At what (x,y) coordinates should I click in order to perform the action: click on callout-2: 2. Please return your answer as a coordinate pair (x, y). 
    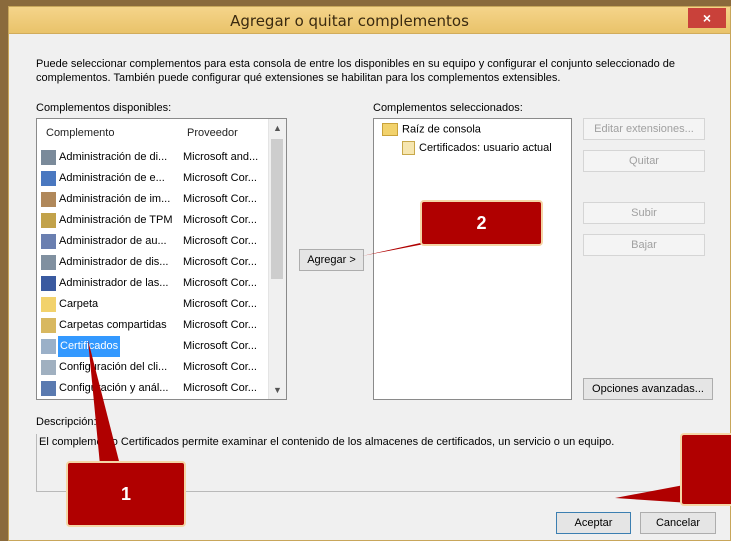
    Looking at the image, I should click on (481, 223).